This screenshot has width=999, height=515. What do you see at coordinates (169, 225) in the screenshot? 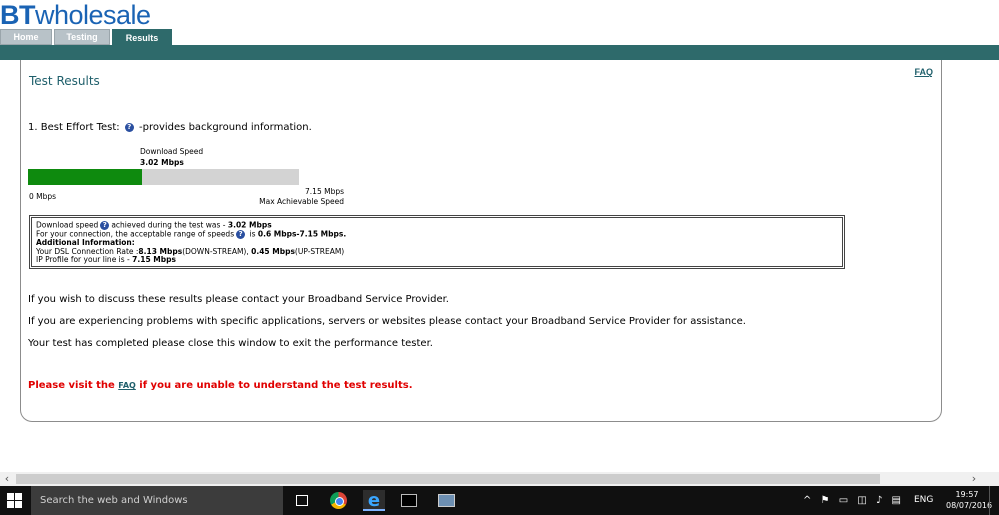
I see `info-text: achieved during the test was -` at bounding box center [169, 225].